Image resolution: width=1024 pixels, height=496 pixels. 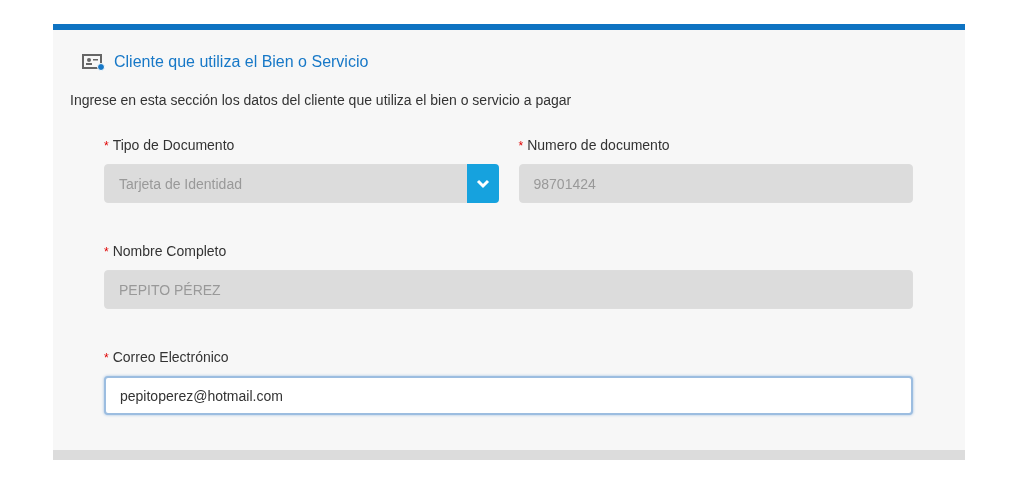 I want to click on field-label: Tipo de Documento, so click(x=173, y=145).